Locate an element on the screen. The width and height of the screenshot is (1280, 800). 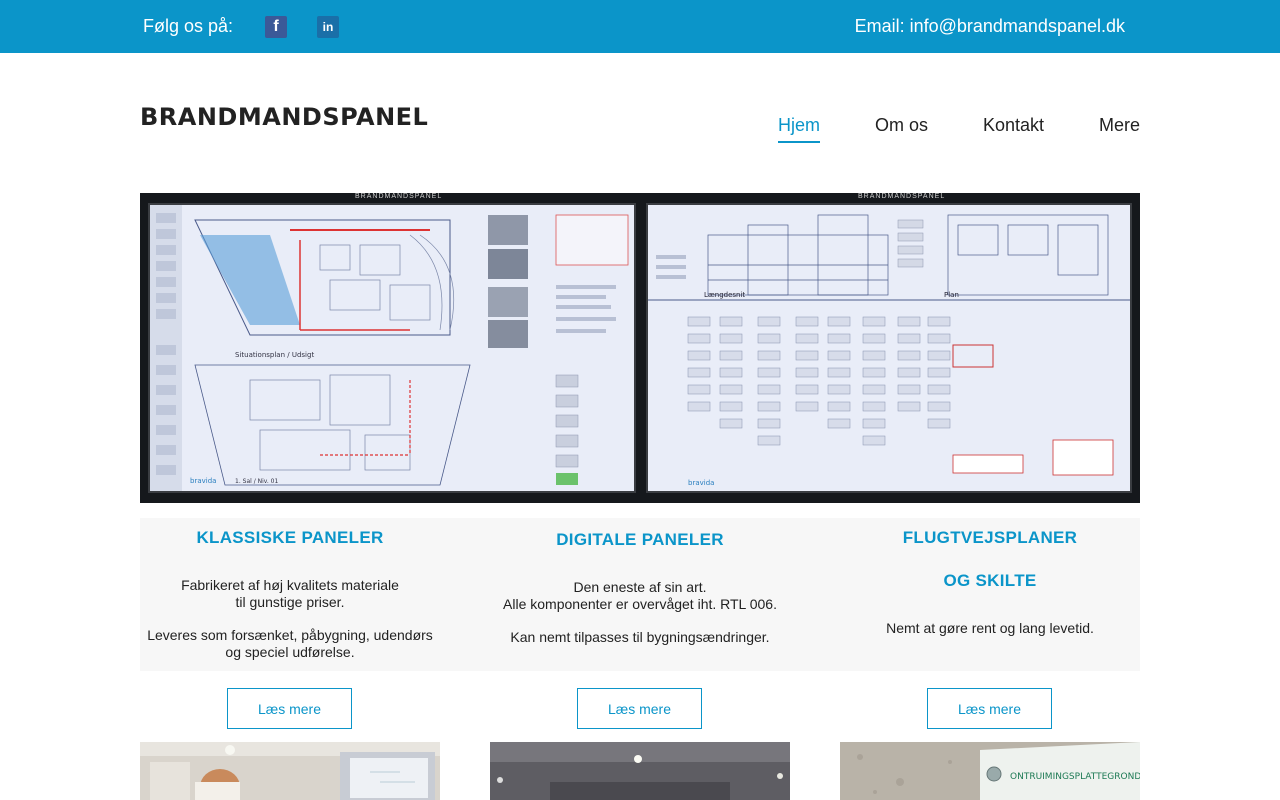
sign-text: ONTRUIMINGSPLATTEGROND is located at coordinates (1075, 777).